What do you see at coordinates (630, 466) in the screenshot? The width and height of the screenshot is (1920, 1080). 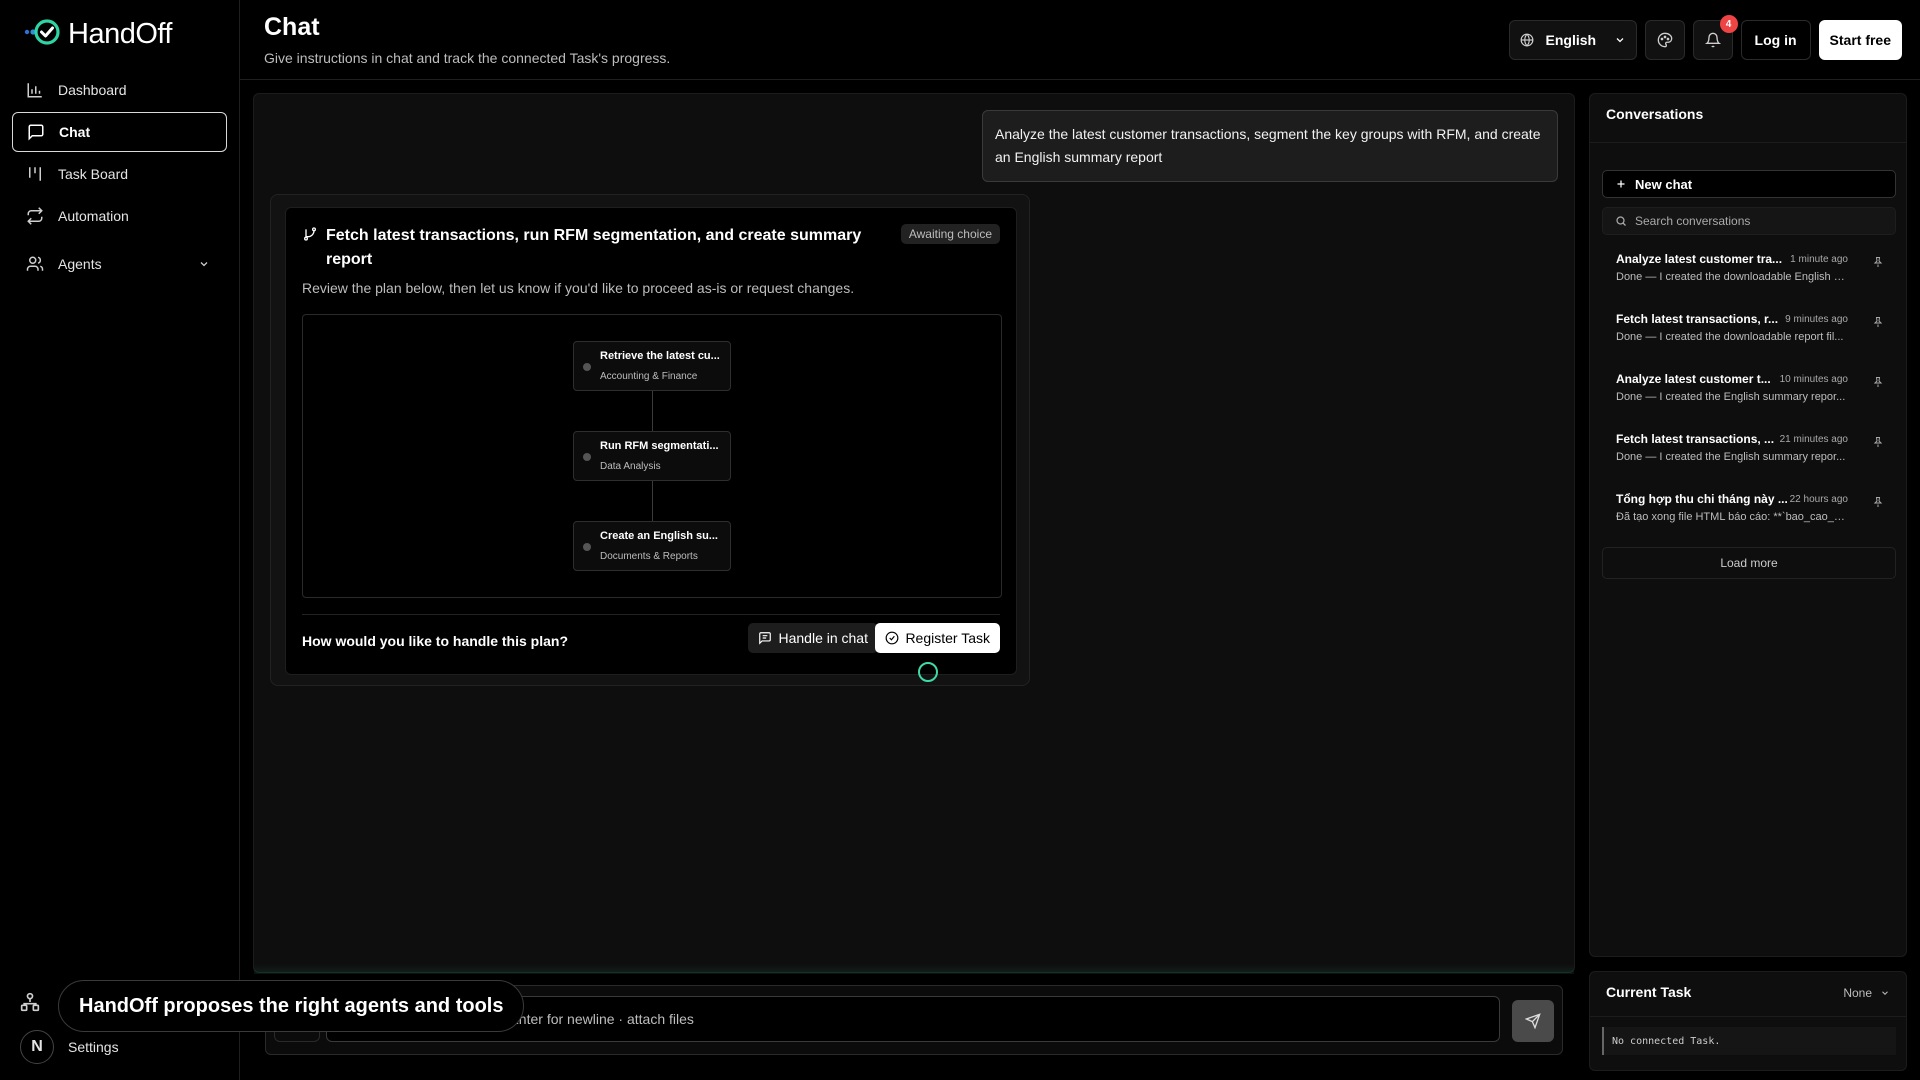 I see `step-agent: Data Analysis` at bounding box center [630, 466].